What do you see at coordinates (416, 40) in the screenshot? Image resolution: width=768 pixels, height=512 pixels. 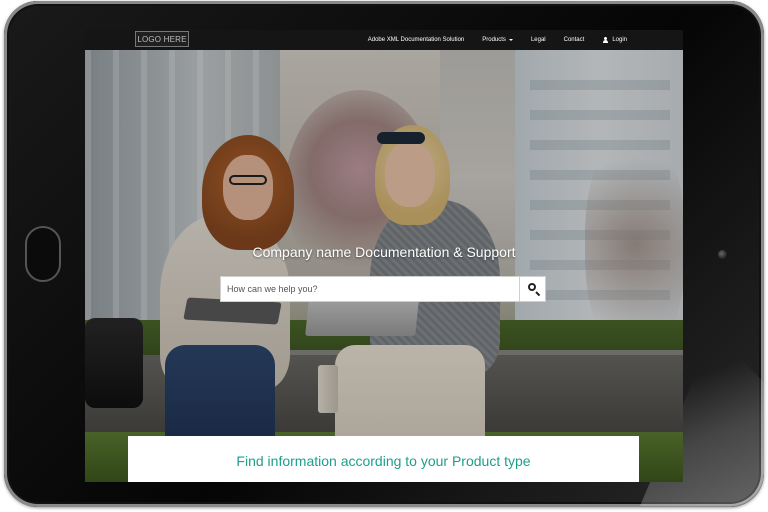 I see `nav-link-adobe-xml: Adobe XML Documentation Solution` at bounding box center [416, 40].